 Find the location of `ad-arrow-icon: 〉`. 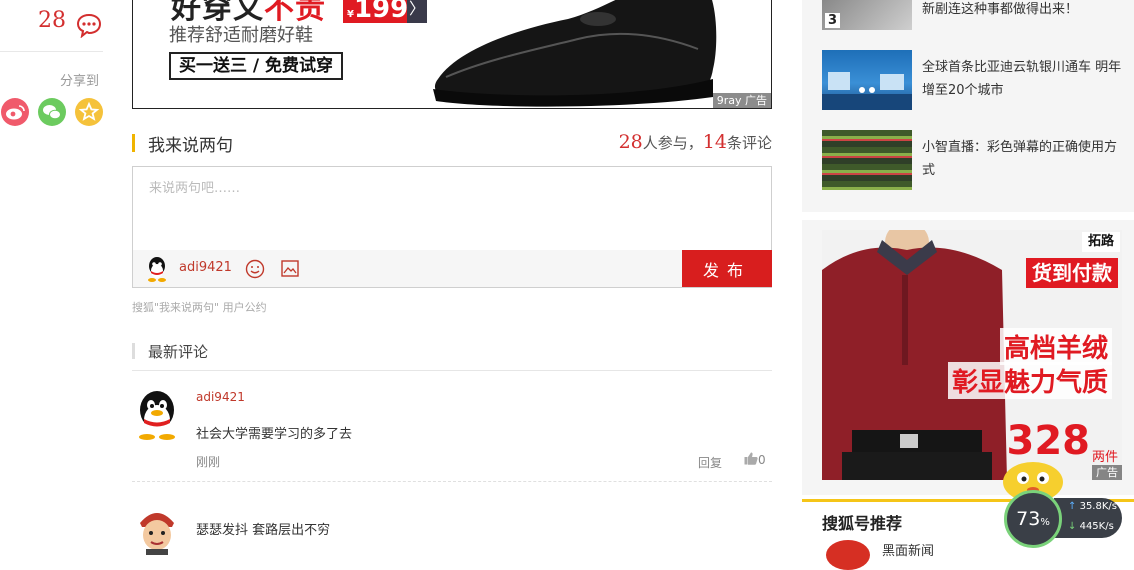

ad-arrow-icon: 〉 is located at coordinates (417, 11).